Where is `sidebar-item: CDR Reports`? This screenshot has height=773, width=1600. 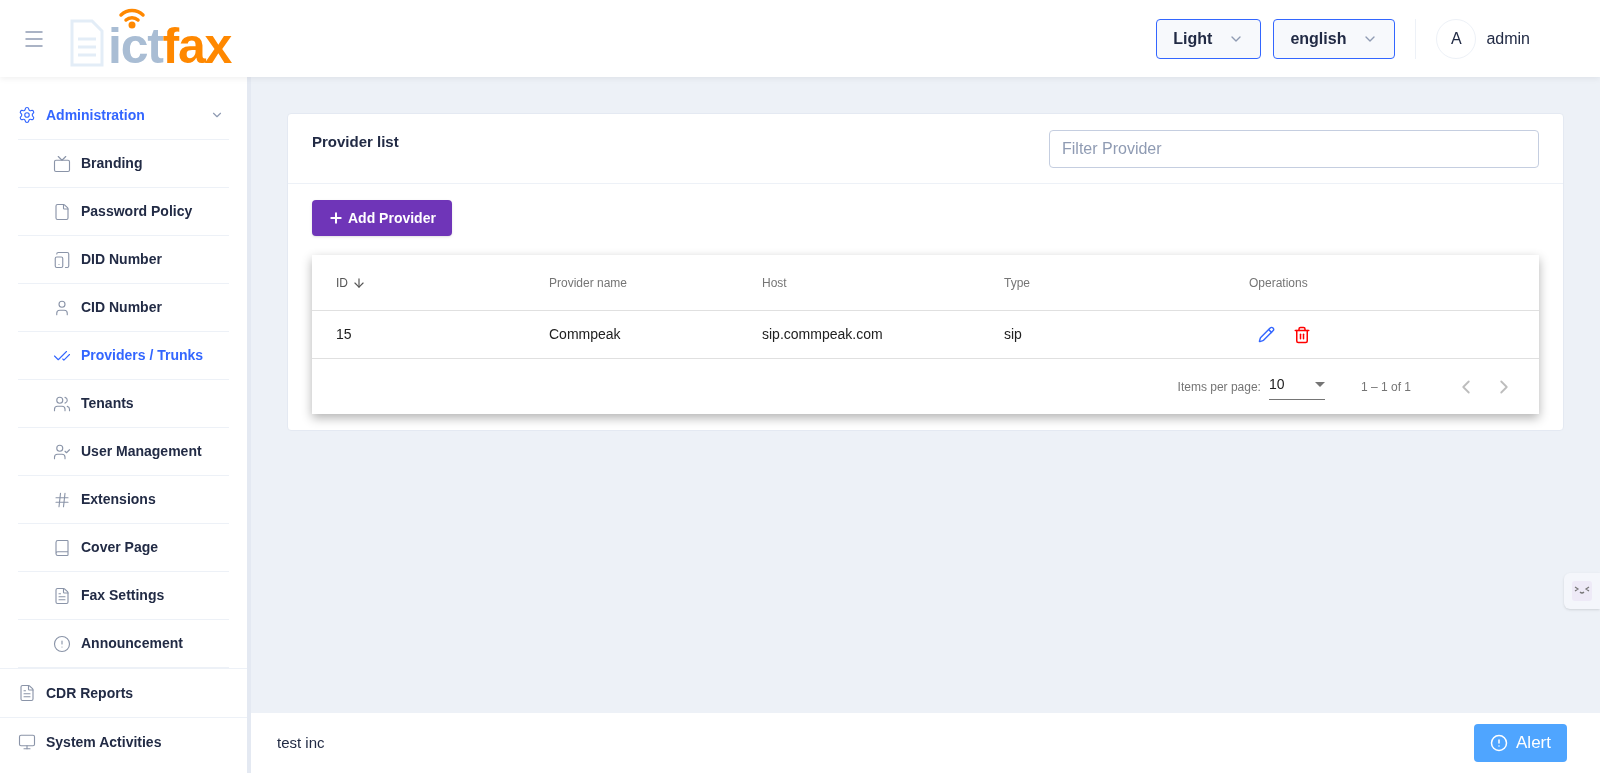 sidebar-item: CDR Reports is located at coordinates (123, 693).